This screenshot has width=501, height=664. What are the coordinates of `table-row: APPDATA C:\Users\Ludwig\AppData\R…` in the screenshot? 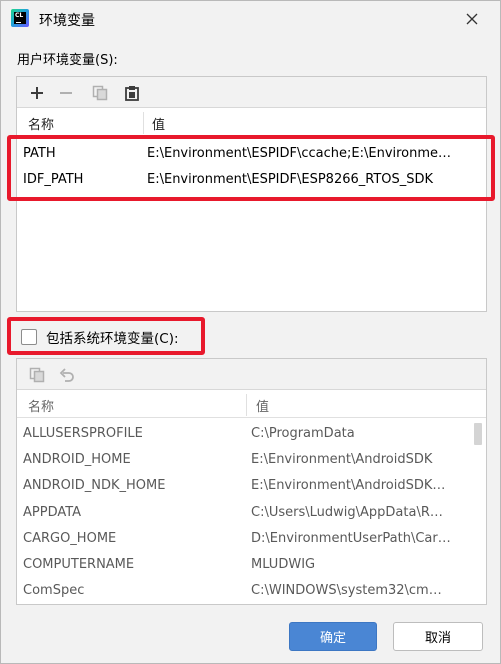 It's located at (251, 514).